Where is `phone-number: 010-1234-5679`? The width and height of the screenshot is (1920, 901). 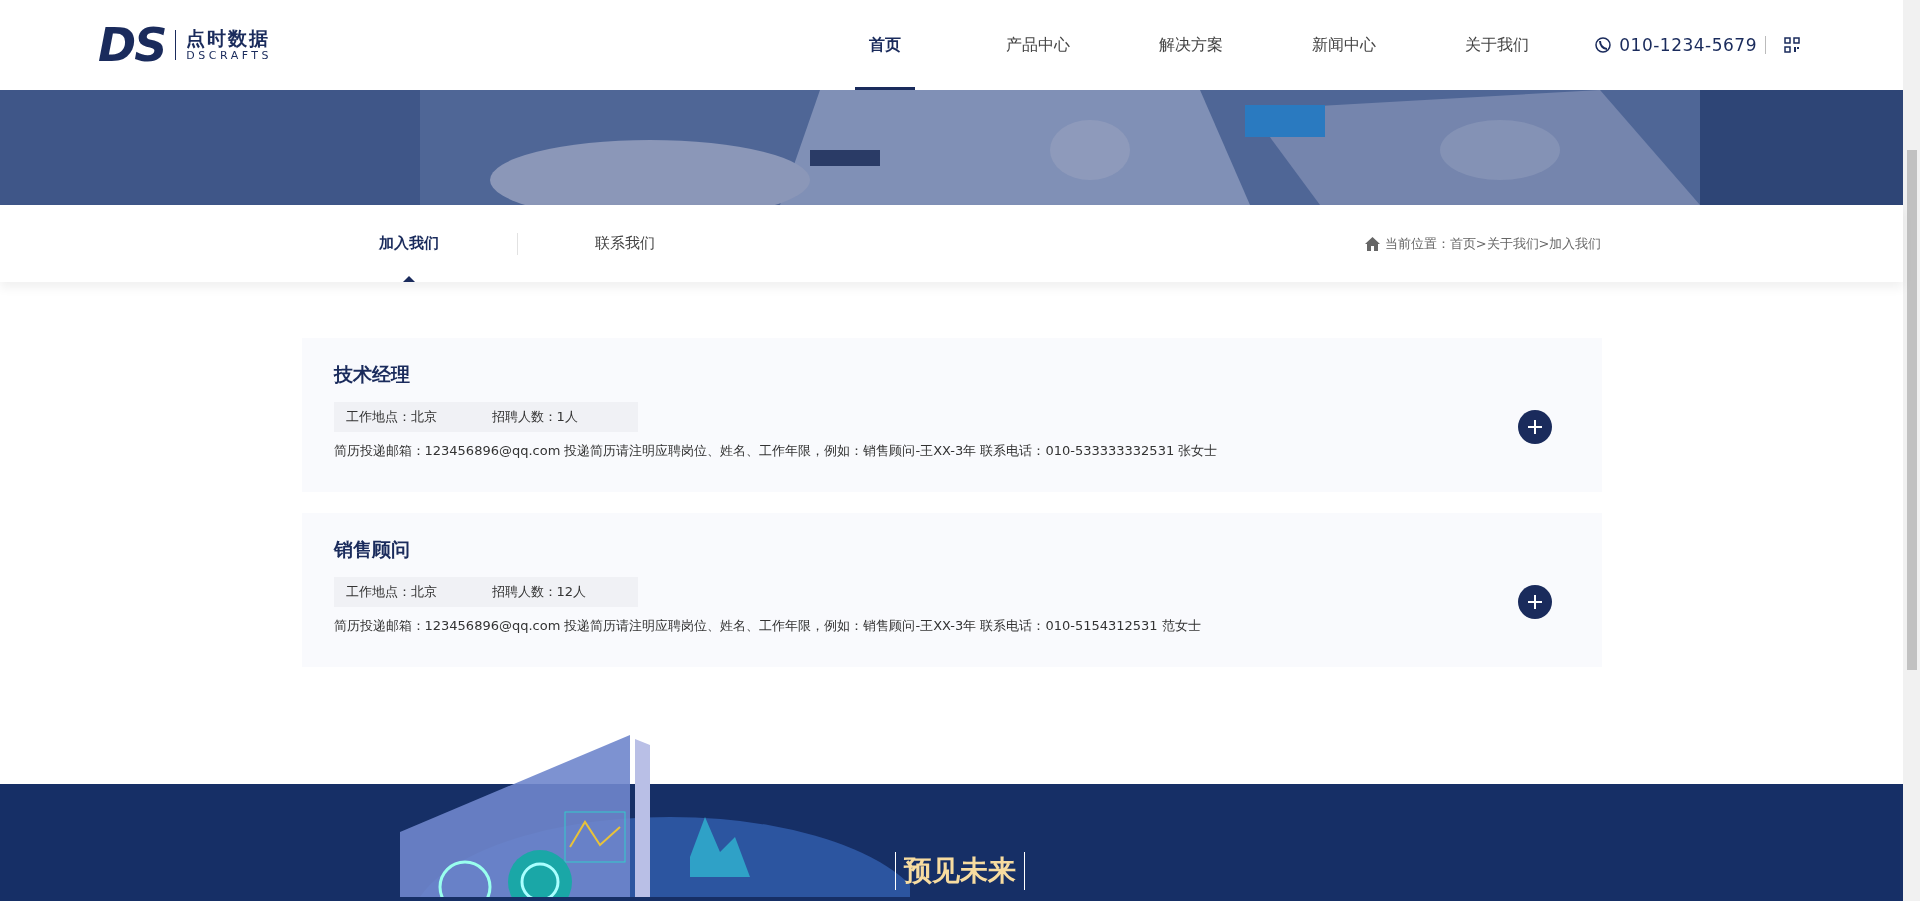
phone-number: 010-1234-5679 is located at coordinates (1688, 45).